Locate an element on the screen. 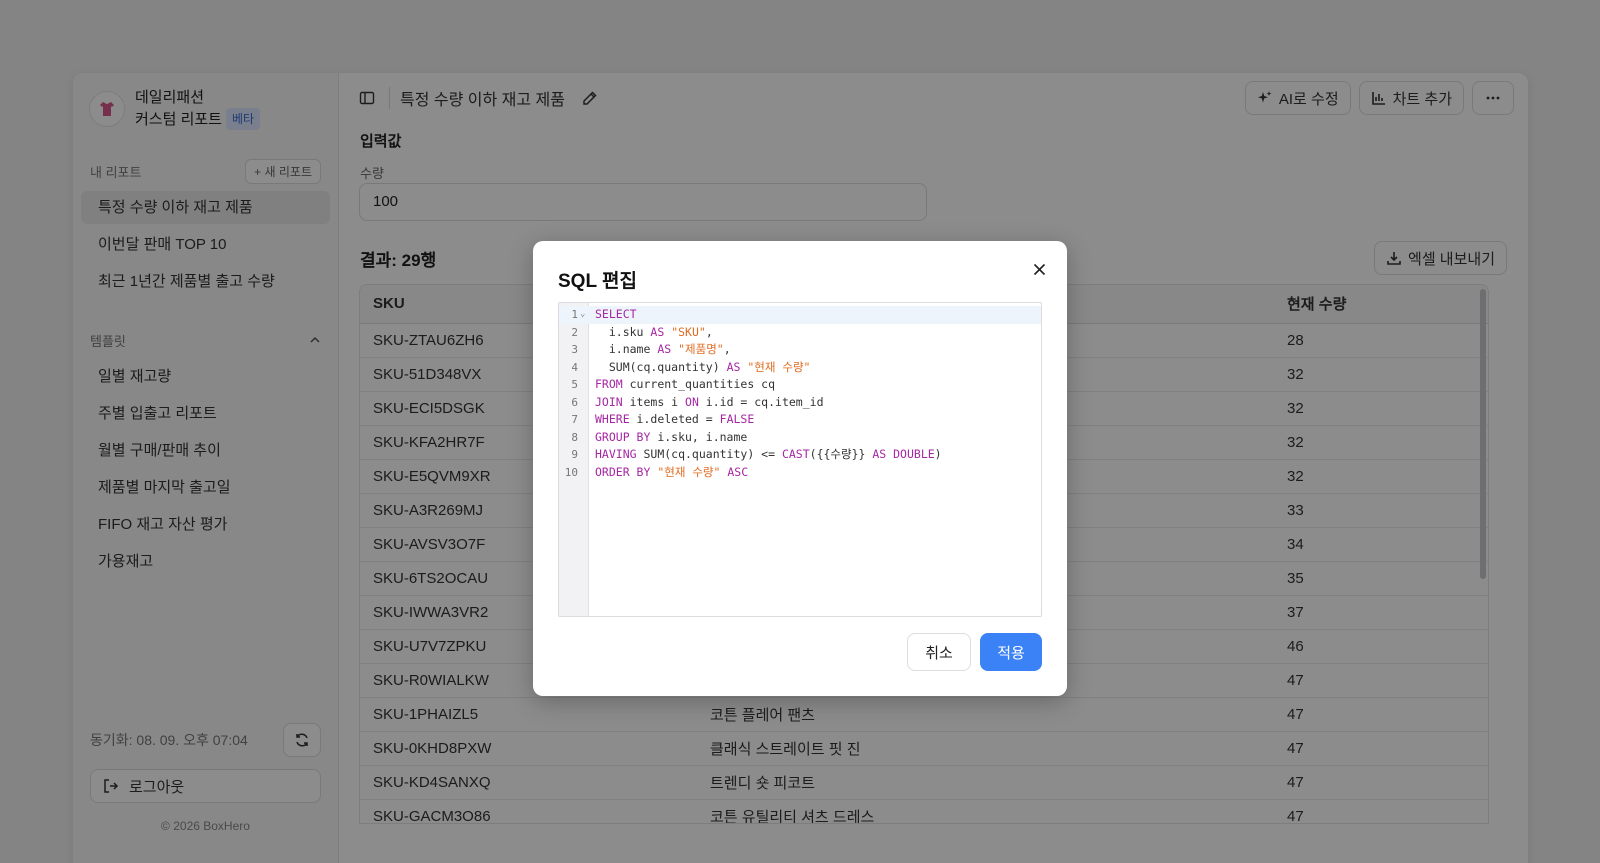 The image size is (1600, 863). code-line: 4 SUM(cq.quantity) AS "현재 수량" is located at coordinates (800, 368).